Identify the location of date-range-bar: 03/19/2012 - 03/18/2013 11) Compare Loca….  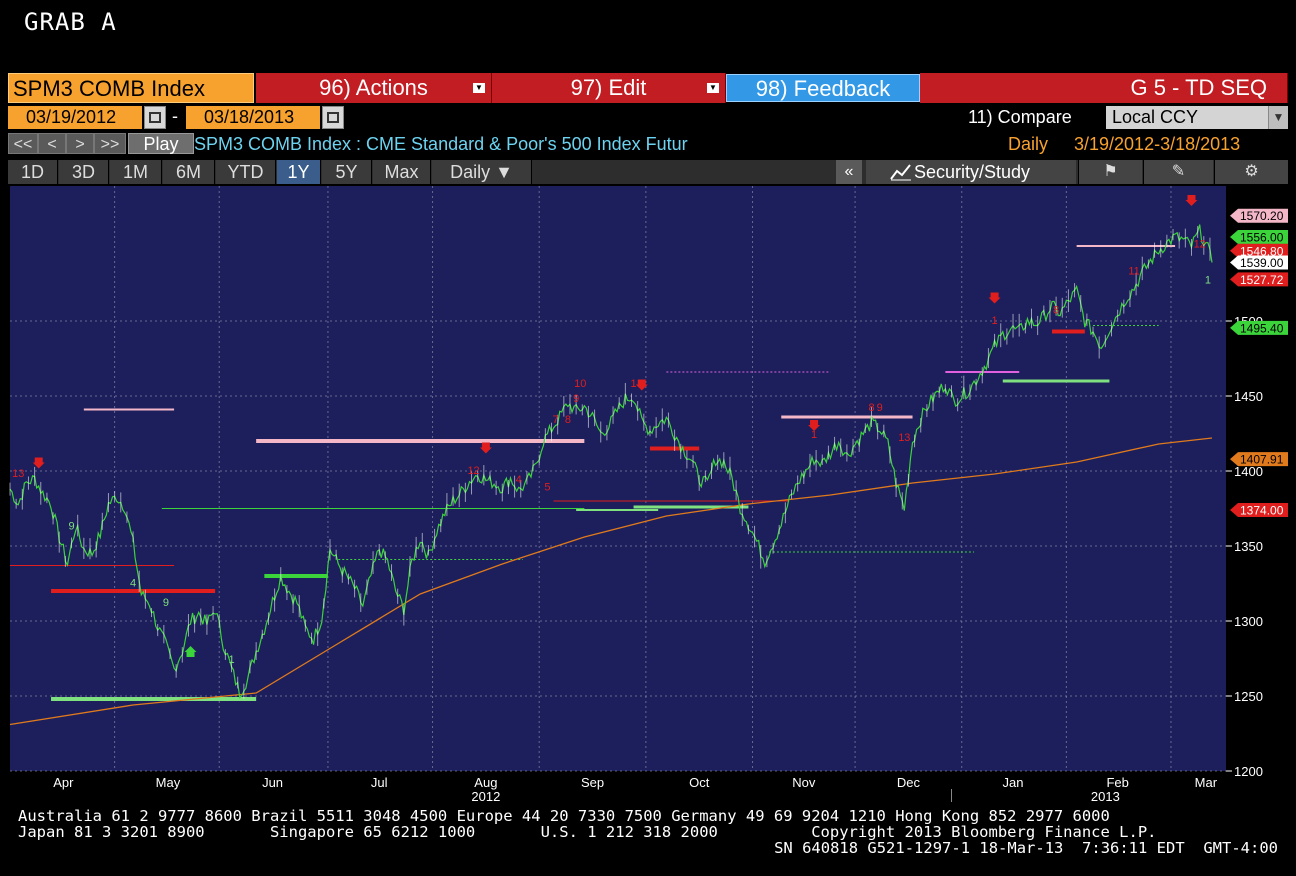
(648, 118).